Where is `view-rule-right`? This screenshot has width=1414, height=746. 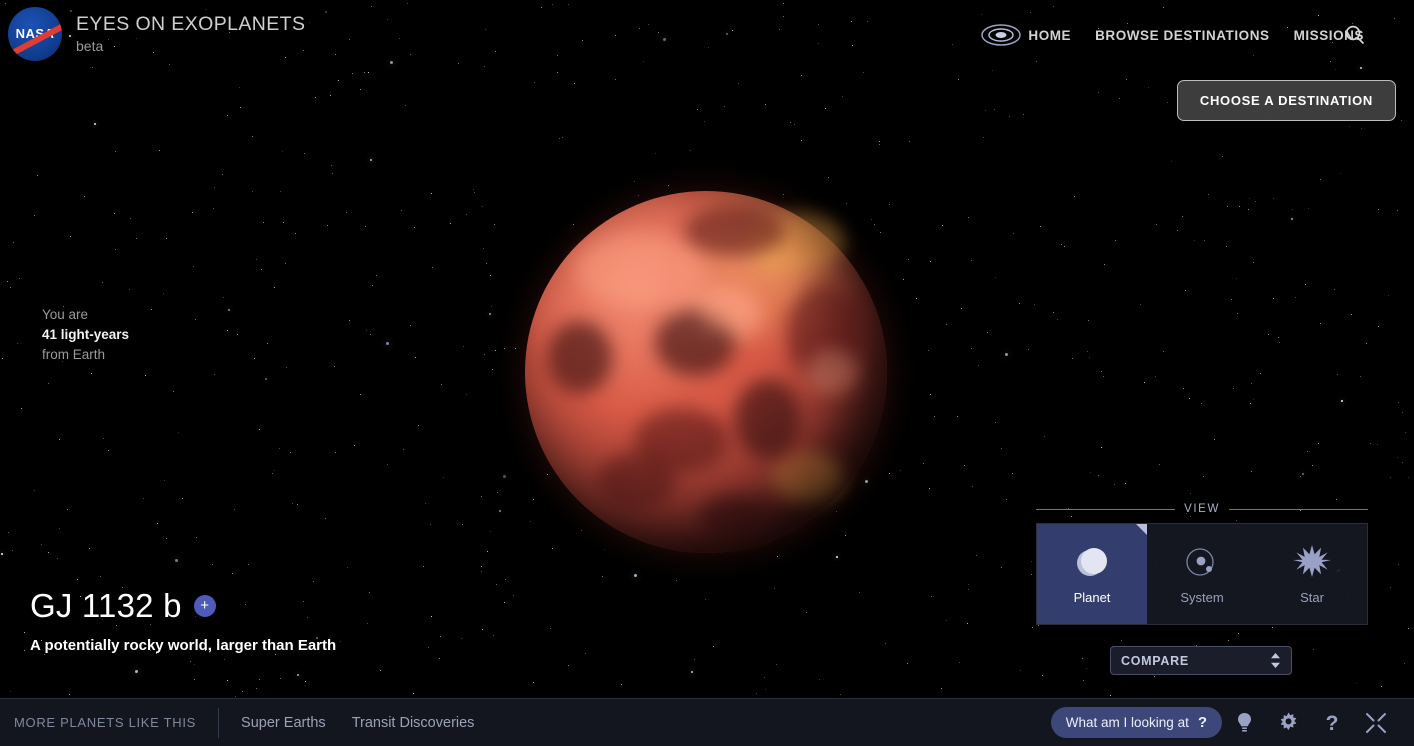
view-rule-right is located at coordinates (1298, 509).